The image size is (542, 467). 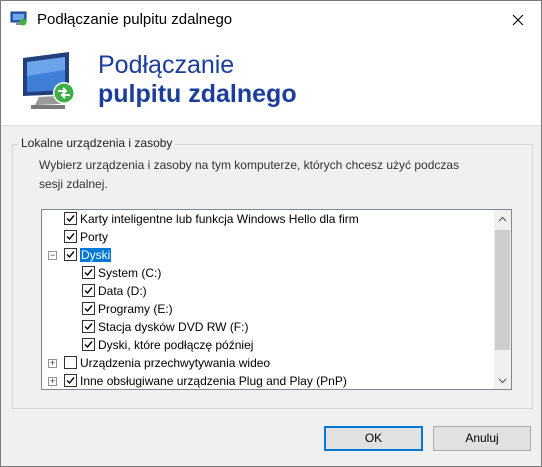 What do you see at coordinates (267, 256) in the screenshot?
I see `tree-item: − Dyski` at bounding box center [267, 256].